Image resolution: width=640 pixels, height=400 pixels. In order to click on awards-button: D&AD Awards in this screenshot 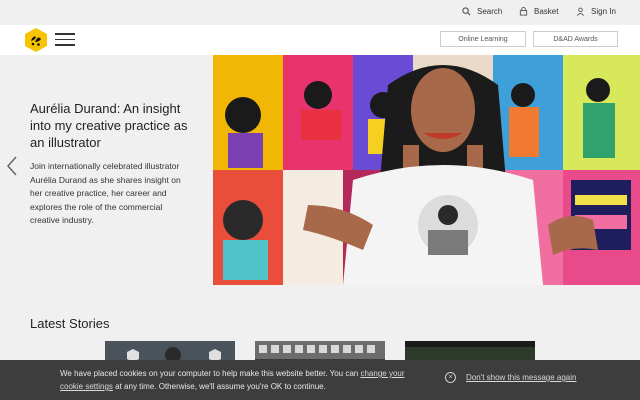, I will do `click(575, 39)`.